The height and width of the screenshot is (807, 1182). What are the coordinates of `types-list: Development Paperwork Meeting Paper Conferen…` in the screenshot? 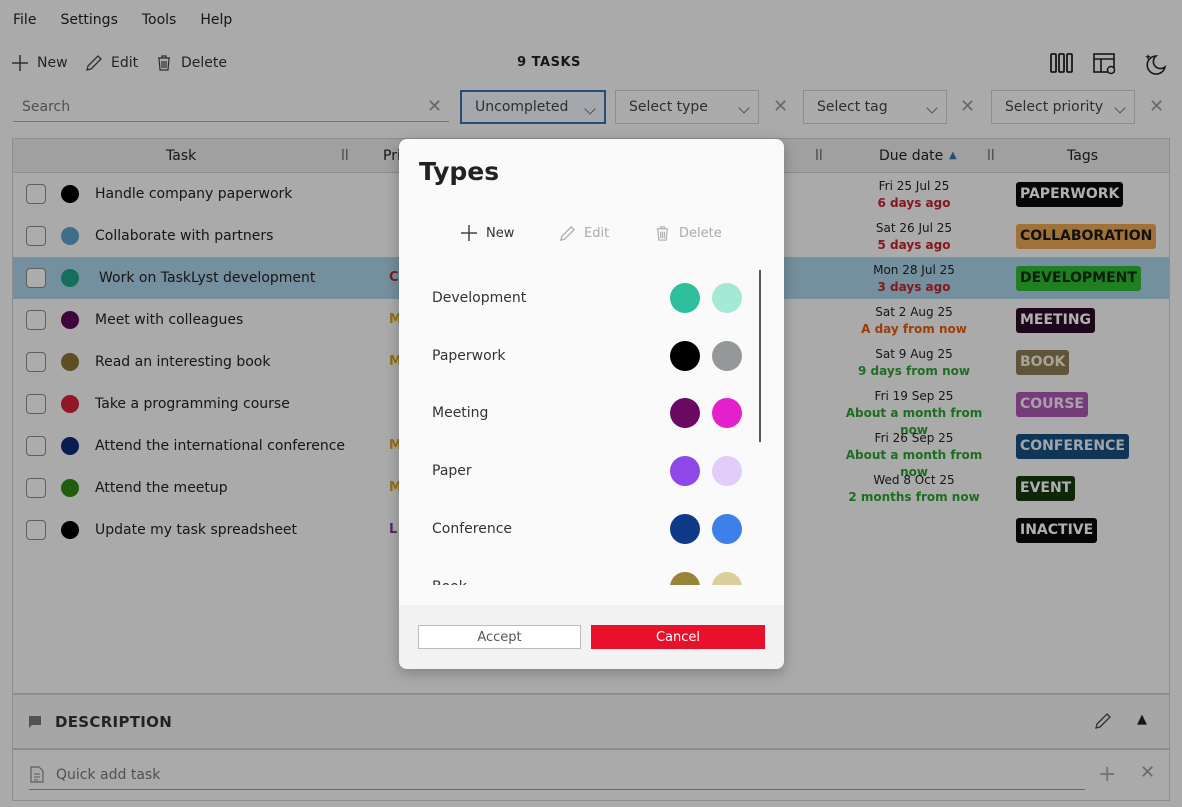 It's located at (591, 427).